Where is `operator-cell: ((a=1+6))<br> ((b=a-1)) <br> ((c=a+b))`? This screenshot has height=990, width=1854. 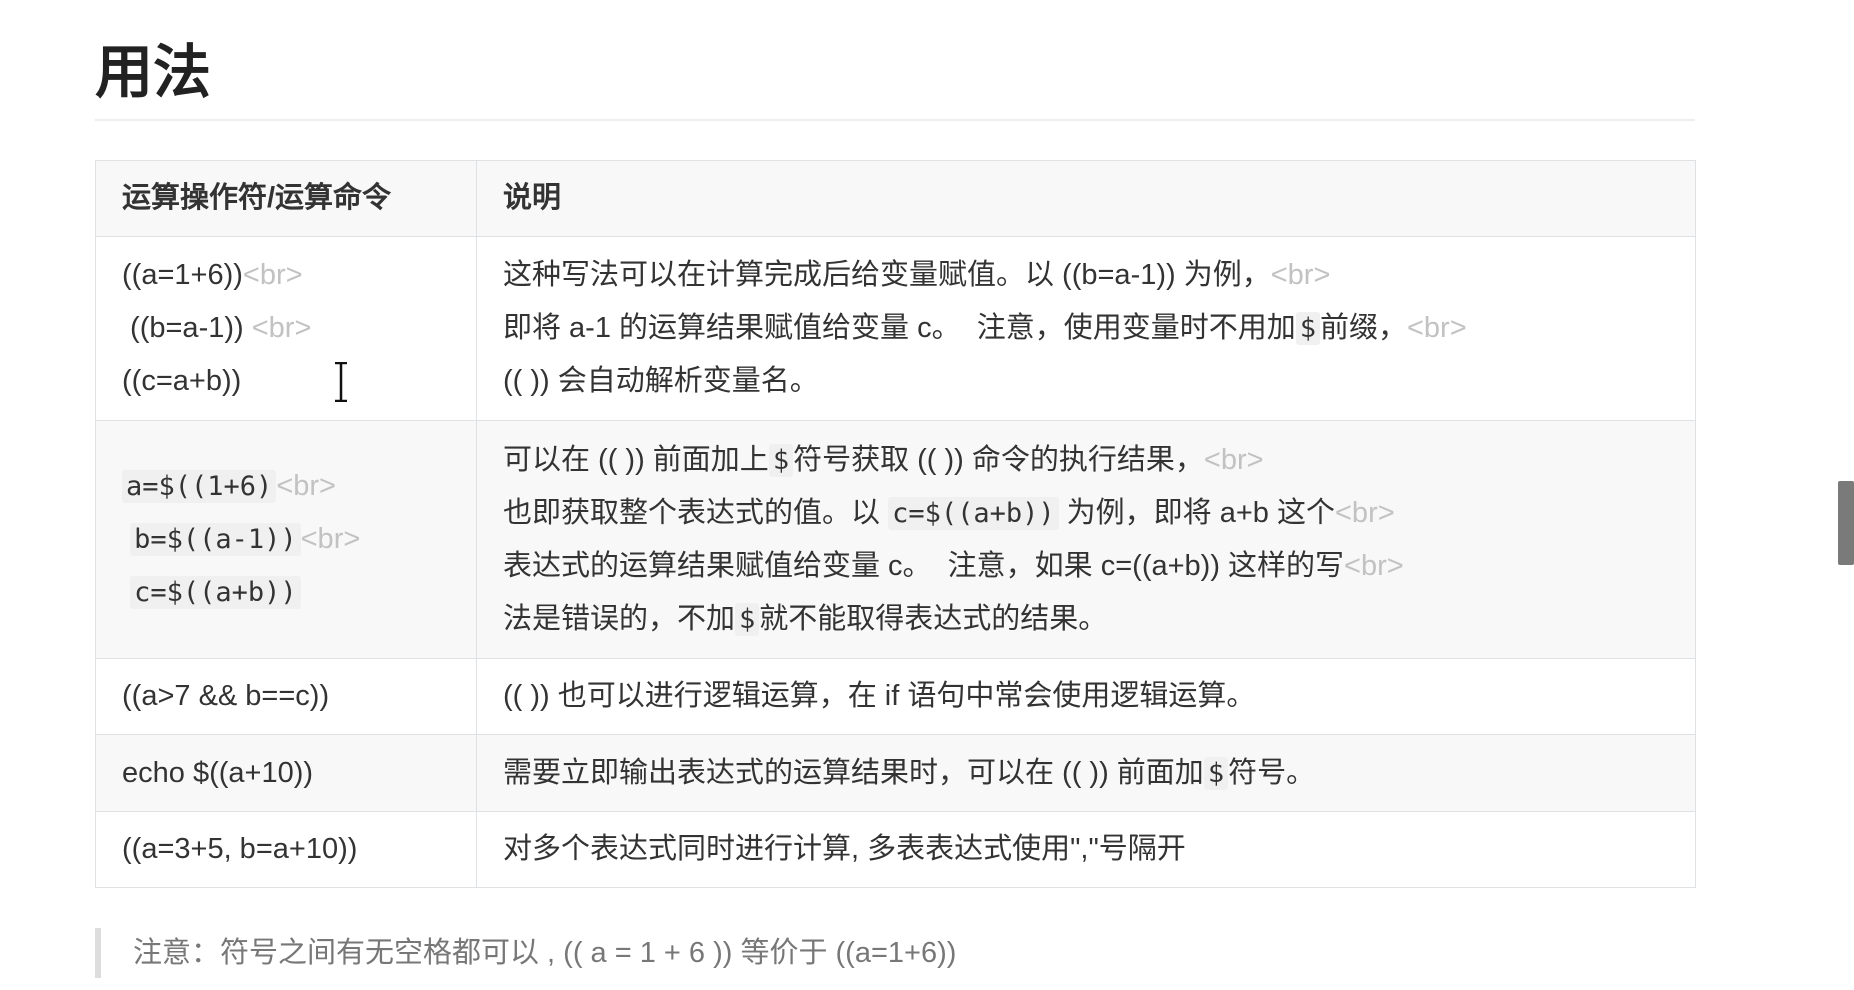
operator-cell: ((a=1+6))<br> ((b=a-1)) <br> ((c=a+b)) is located at coordinates (286, 328).